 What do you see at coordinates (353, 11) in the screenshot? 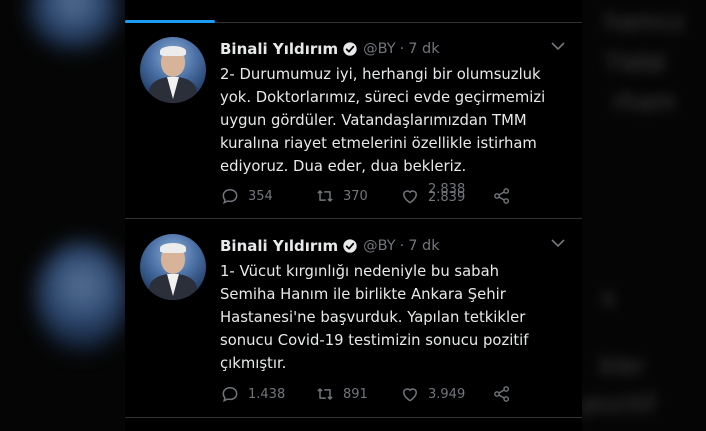
I see `tab-strip` at bounding box center [353, 11].